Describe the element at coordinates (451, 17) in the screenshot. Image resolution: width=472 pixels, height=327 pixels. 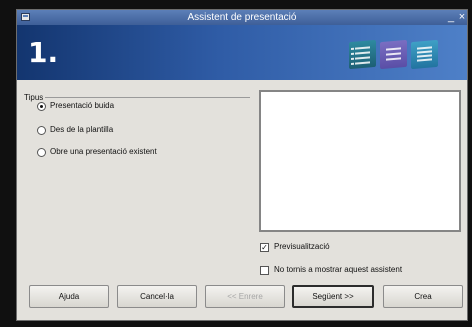
I see `minimize-button: _` at that location.